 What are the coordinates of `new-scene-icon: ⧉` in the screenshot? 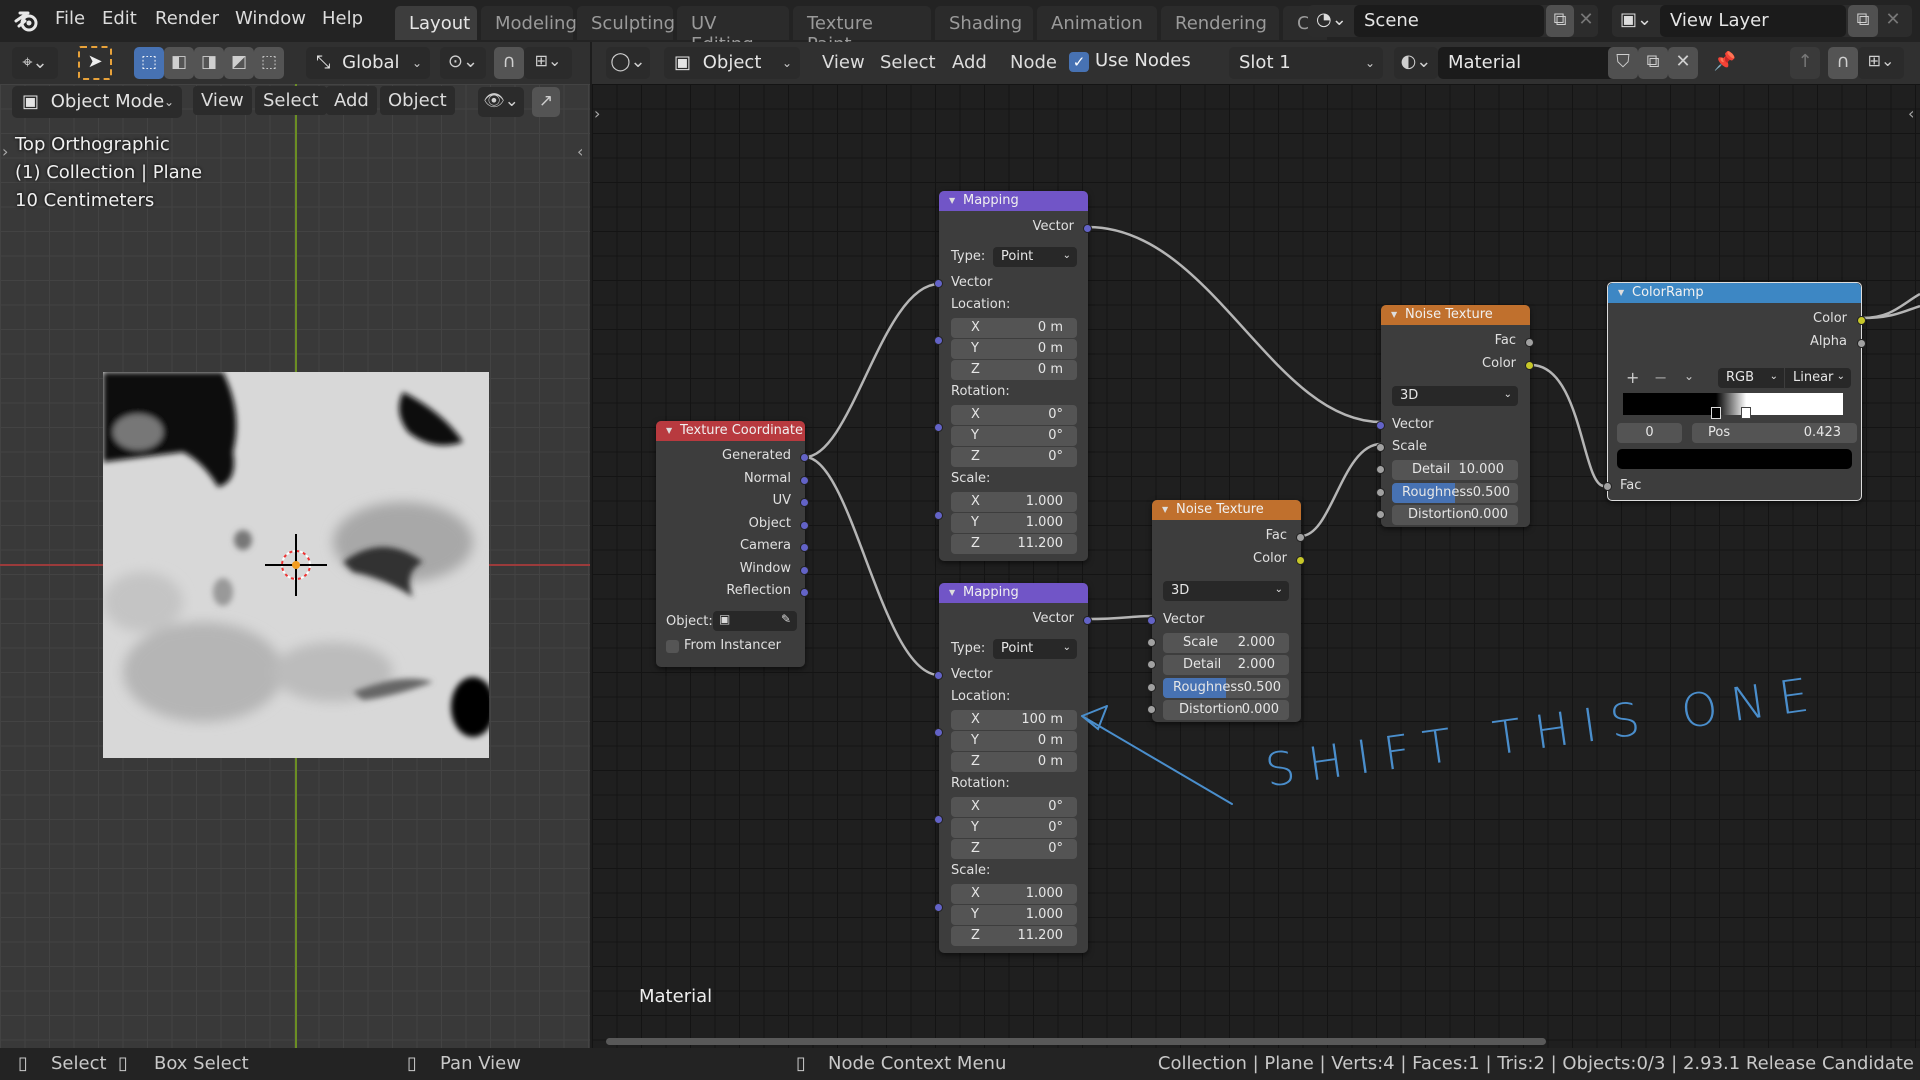 It's located at (1560, 21).